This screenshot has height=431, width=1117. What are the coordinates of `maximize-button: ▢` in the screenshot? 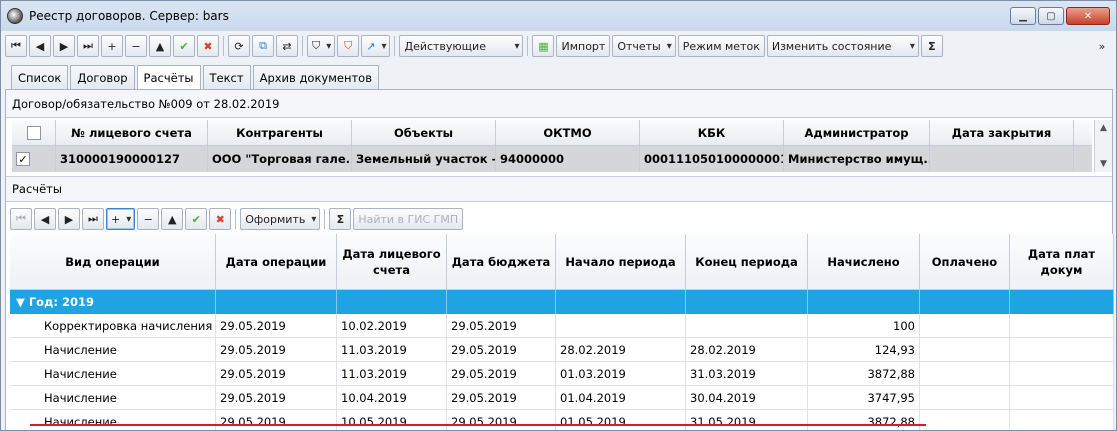 It's located at (1051, 16).